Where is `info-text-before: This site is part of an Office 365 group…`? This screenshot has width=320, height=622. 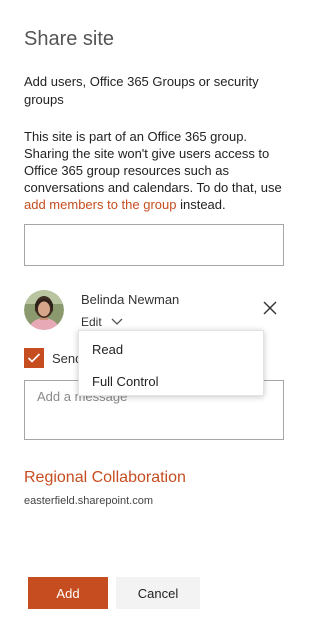 info-text-before: This site is part of an Office 365 group… is located at coordinates (153, 162).